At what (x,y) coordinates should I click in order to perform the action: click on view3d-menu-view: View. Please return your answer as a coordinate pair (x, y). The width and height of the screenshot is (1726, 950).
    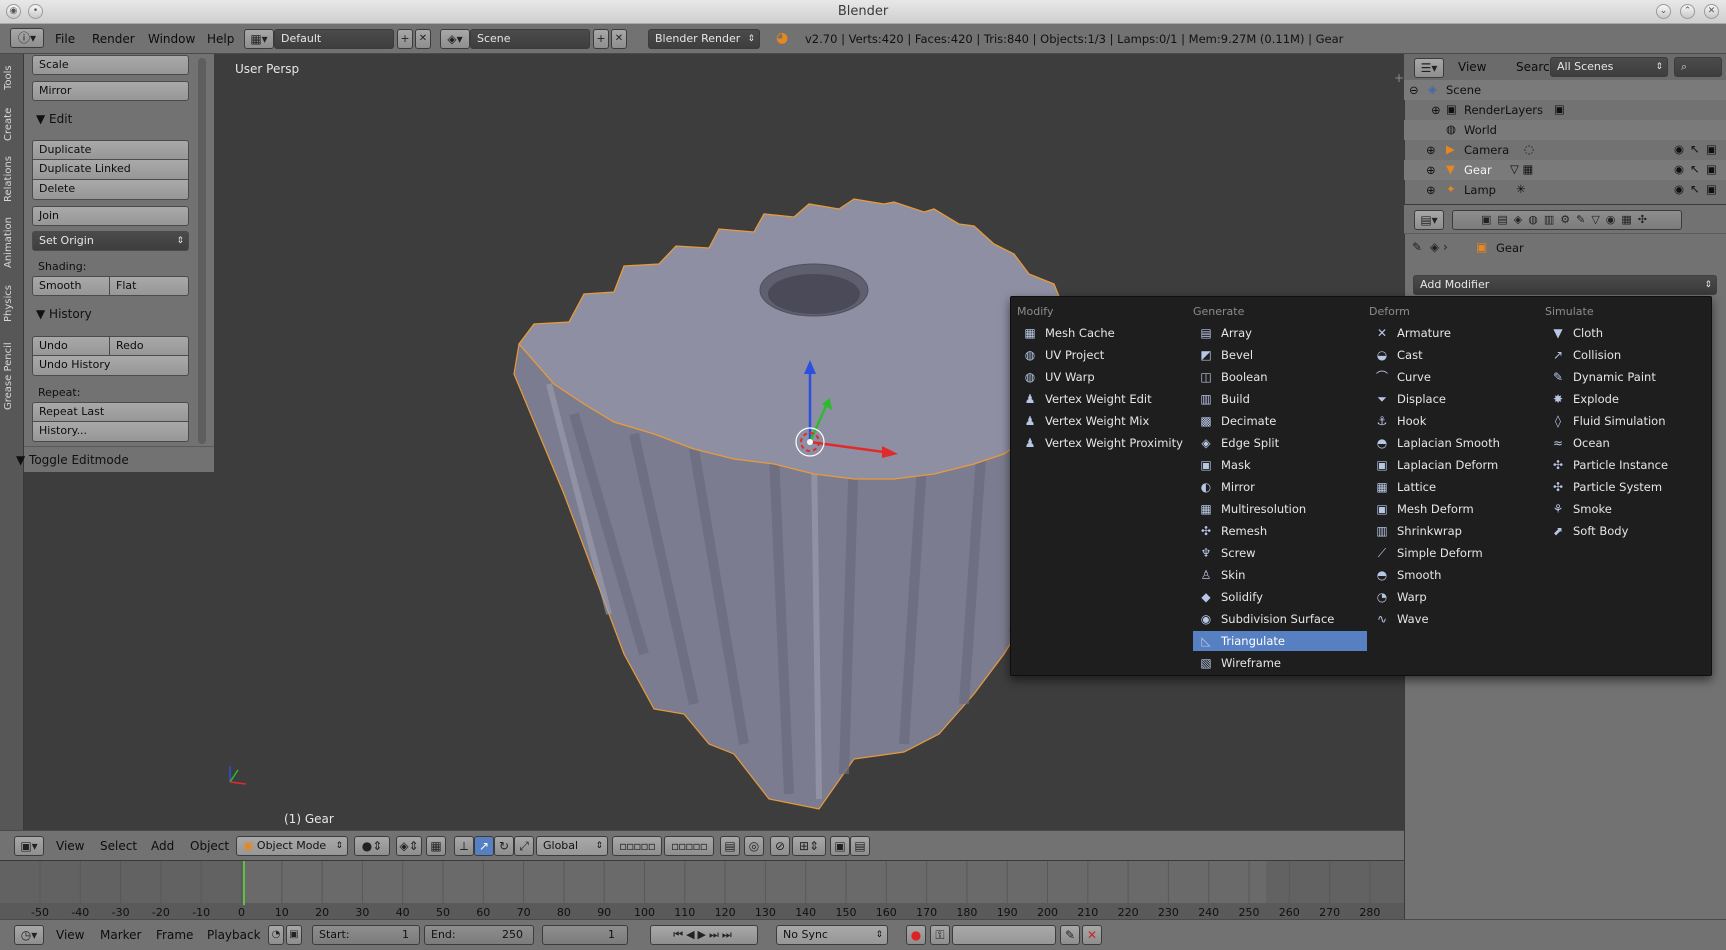
    Looking at the image, I should click on (70, 846).